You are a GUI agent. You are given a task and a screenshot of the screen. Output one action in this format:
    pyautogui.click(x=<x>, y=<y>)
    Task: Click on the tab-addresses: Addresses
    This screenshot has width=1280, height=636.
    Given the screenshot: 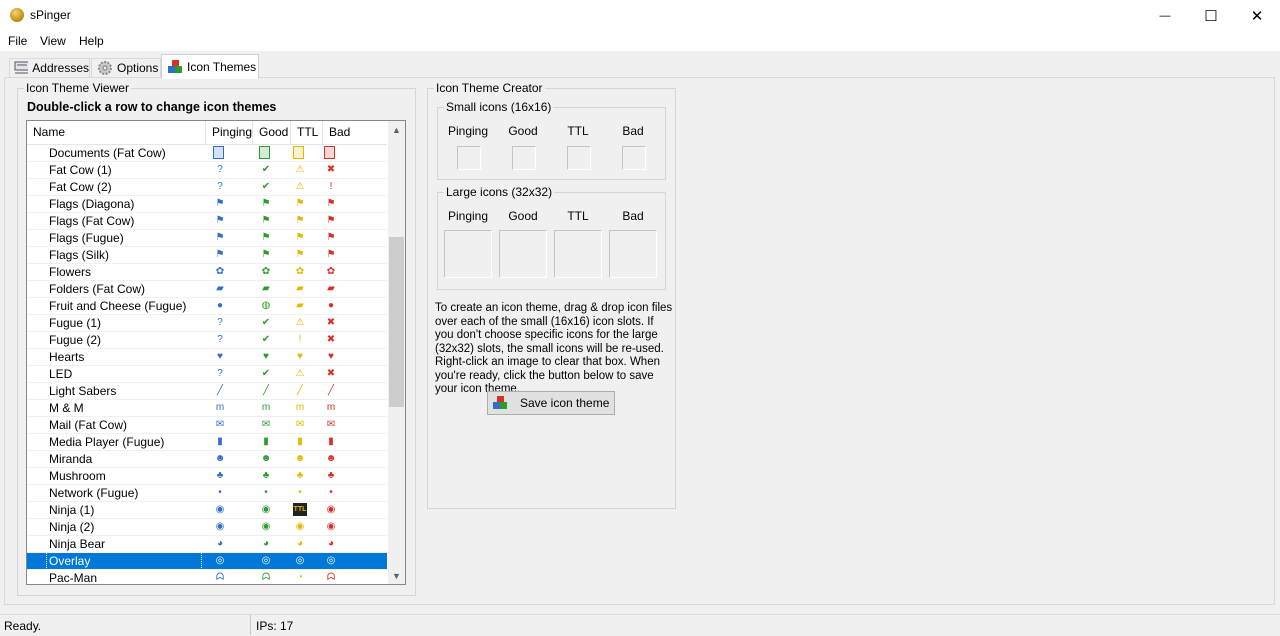 What is the action you would take?
    pyautogui.click(x=49, y=67)
    